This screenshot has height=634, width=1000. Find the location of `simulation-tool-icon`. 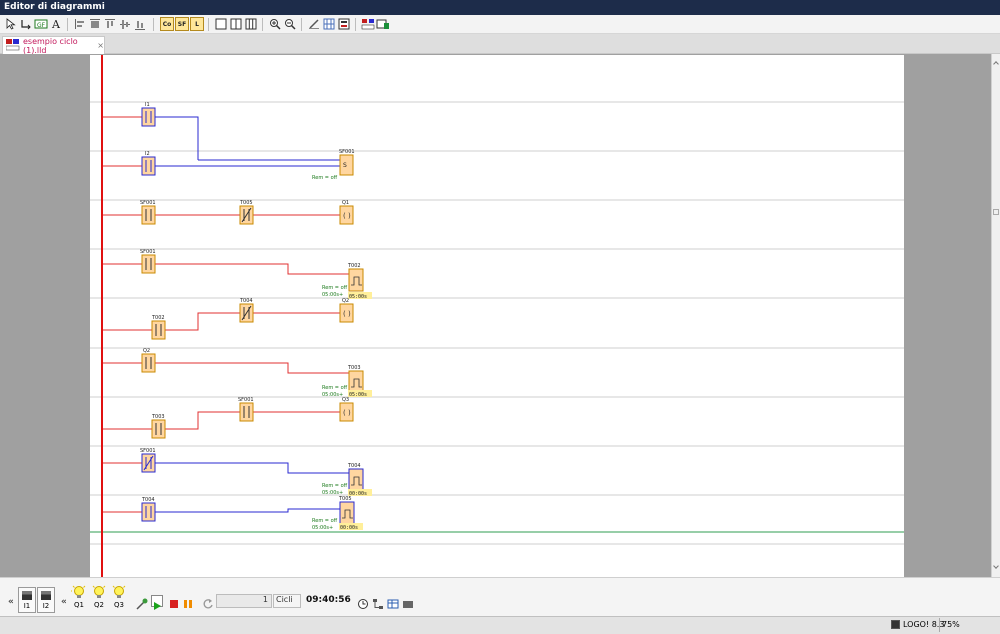

simulation-tool-icon is located at coordinates (142, 602).